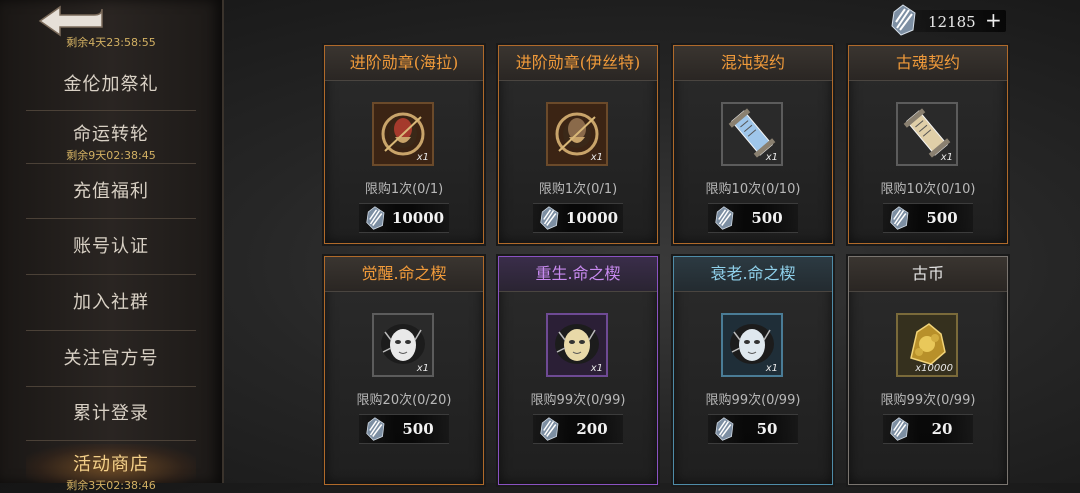  I want to click on card-title: 混沌契约, so click(753, 63).